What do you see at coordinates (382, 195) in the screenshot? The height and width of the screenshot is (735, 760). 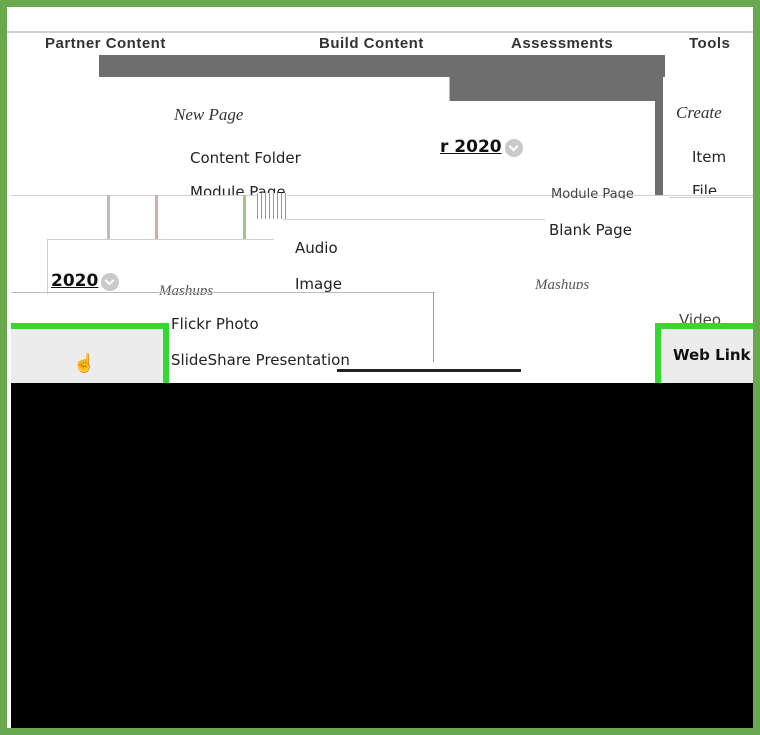 I see `row-divider` at bounding box center [382, 195].